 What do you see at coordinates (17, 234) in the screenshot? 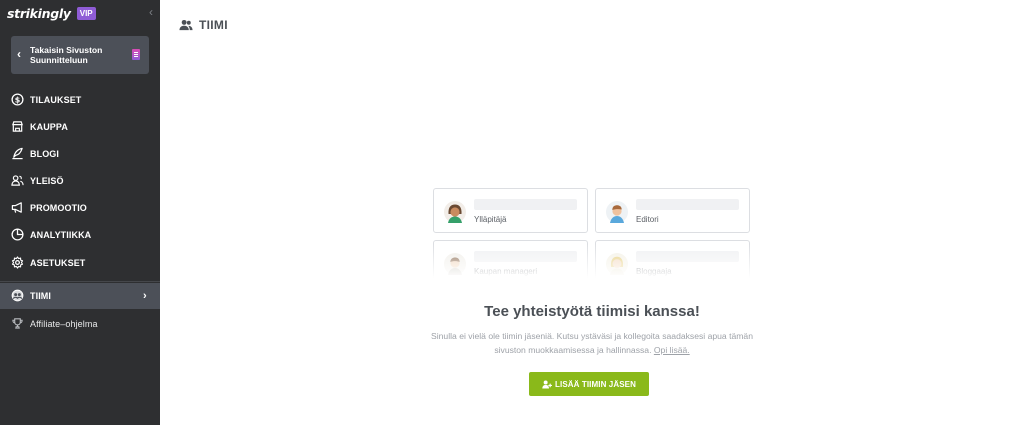
I see `pie-chart-icon` at bounding box center [17, 234].